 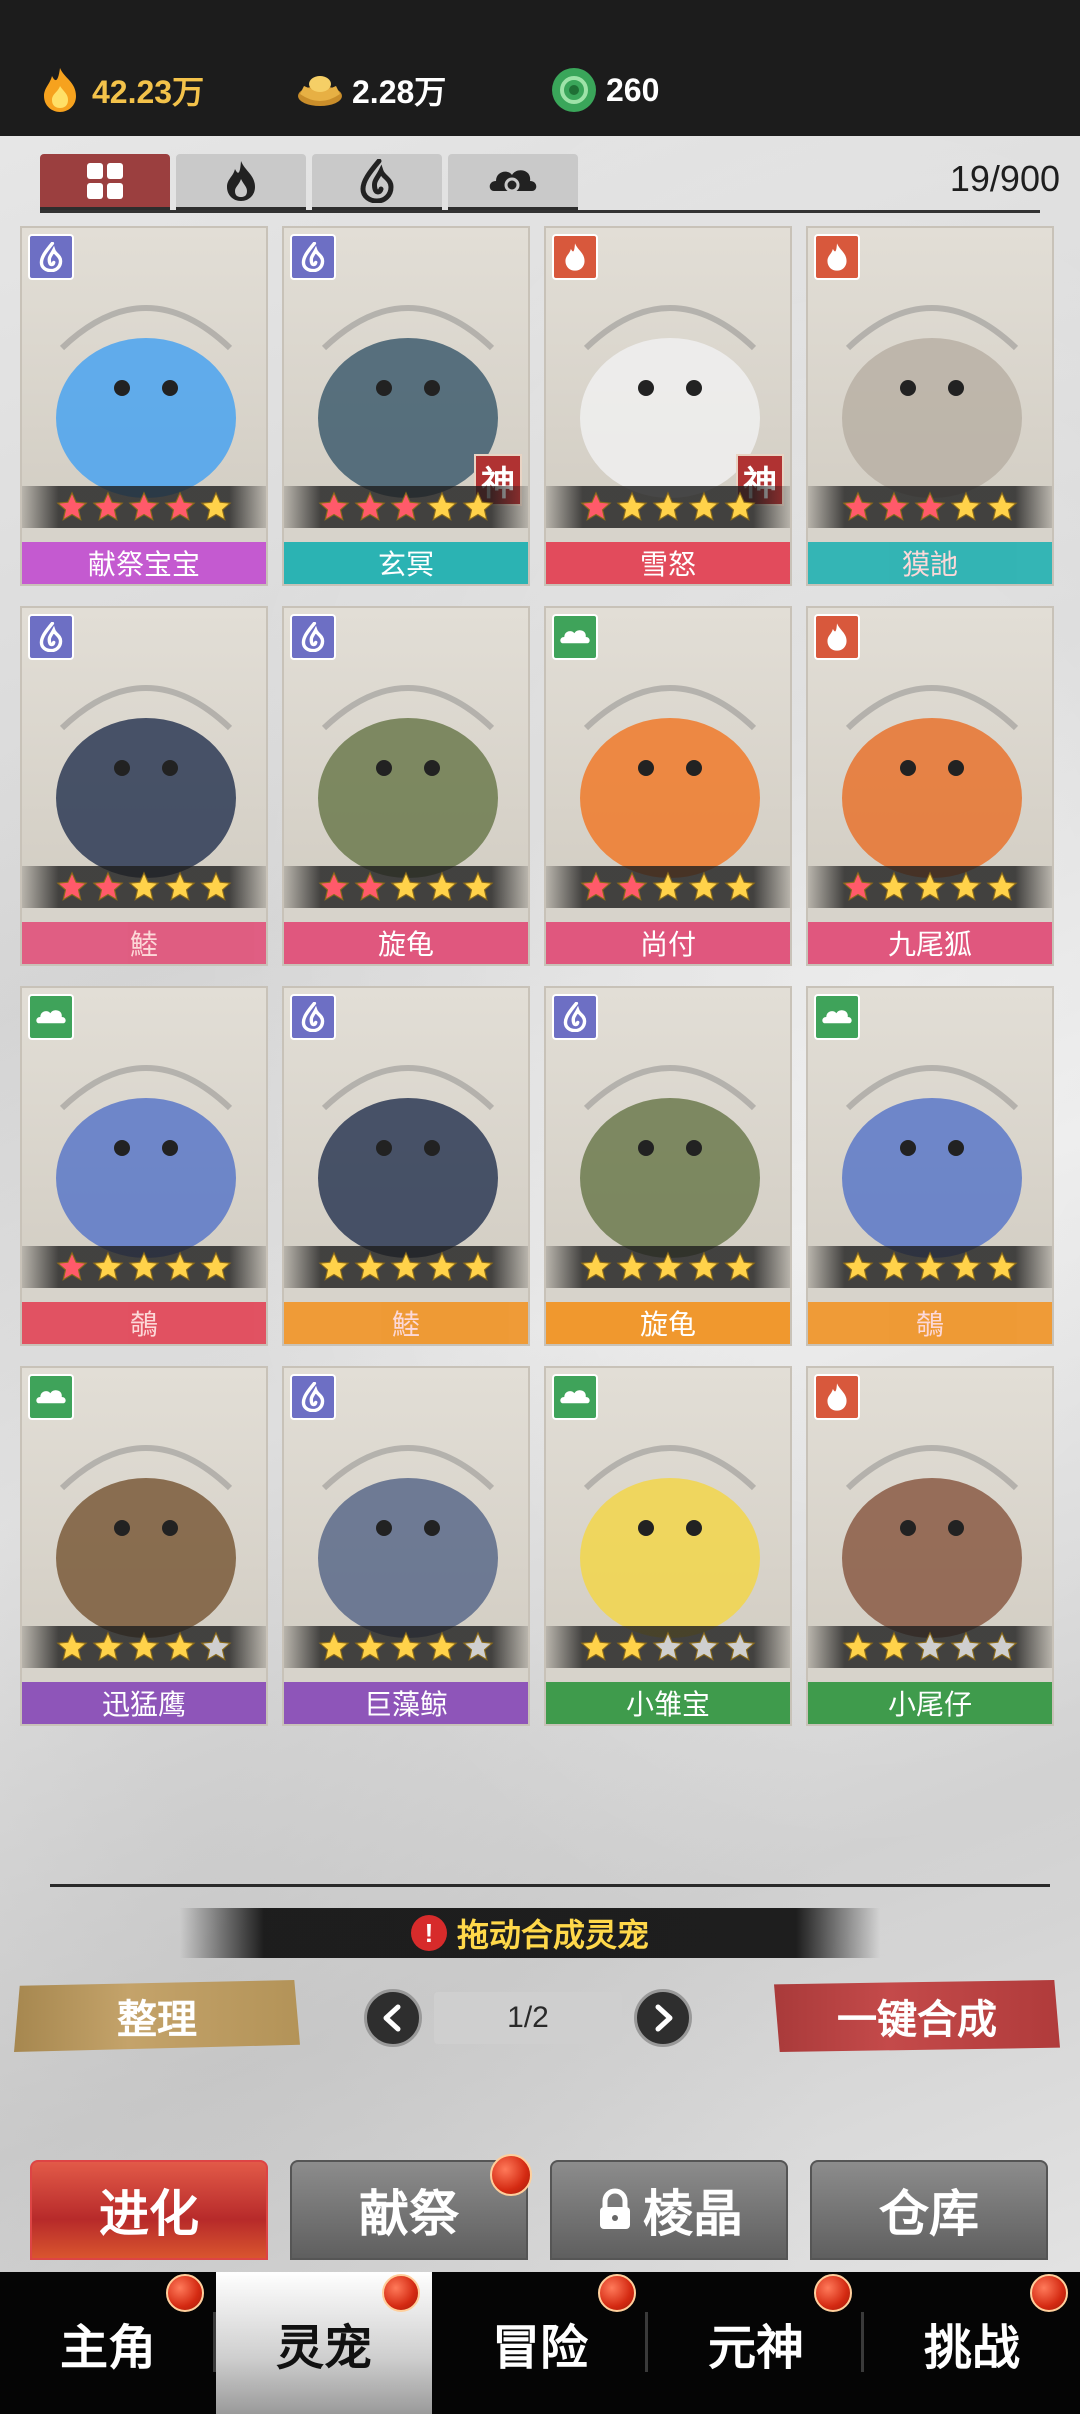 What do you see at coordinates (144, 406) in the screenshot?
I see `pet-card: 献祭宝宝` at bounding box center [144, 406].